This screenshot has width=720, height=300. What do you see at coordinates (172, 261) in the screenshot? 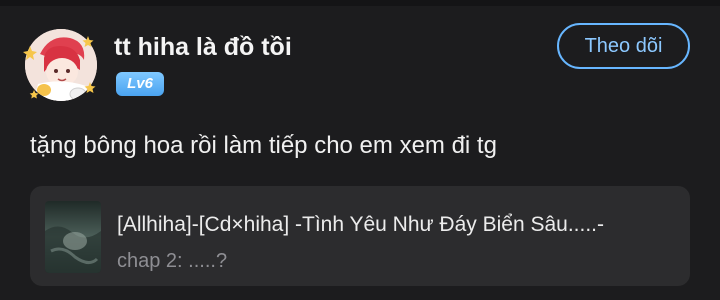
I see `story-chapter: chap 2: .....?` at bounding box center [172, 261].